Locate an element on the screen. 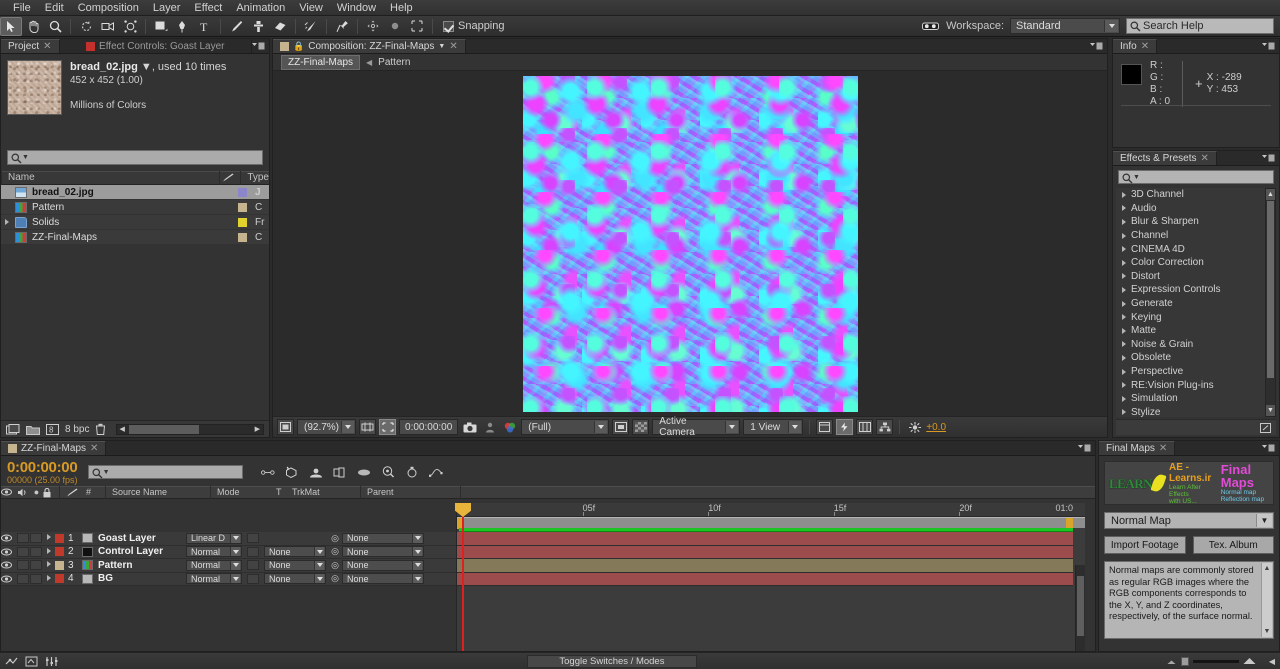 This screenshot has width=1280, height=669. effects-scrollbar: ▲ ▼ is located at coordinates (1270, 302).